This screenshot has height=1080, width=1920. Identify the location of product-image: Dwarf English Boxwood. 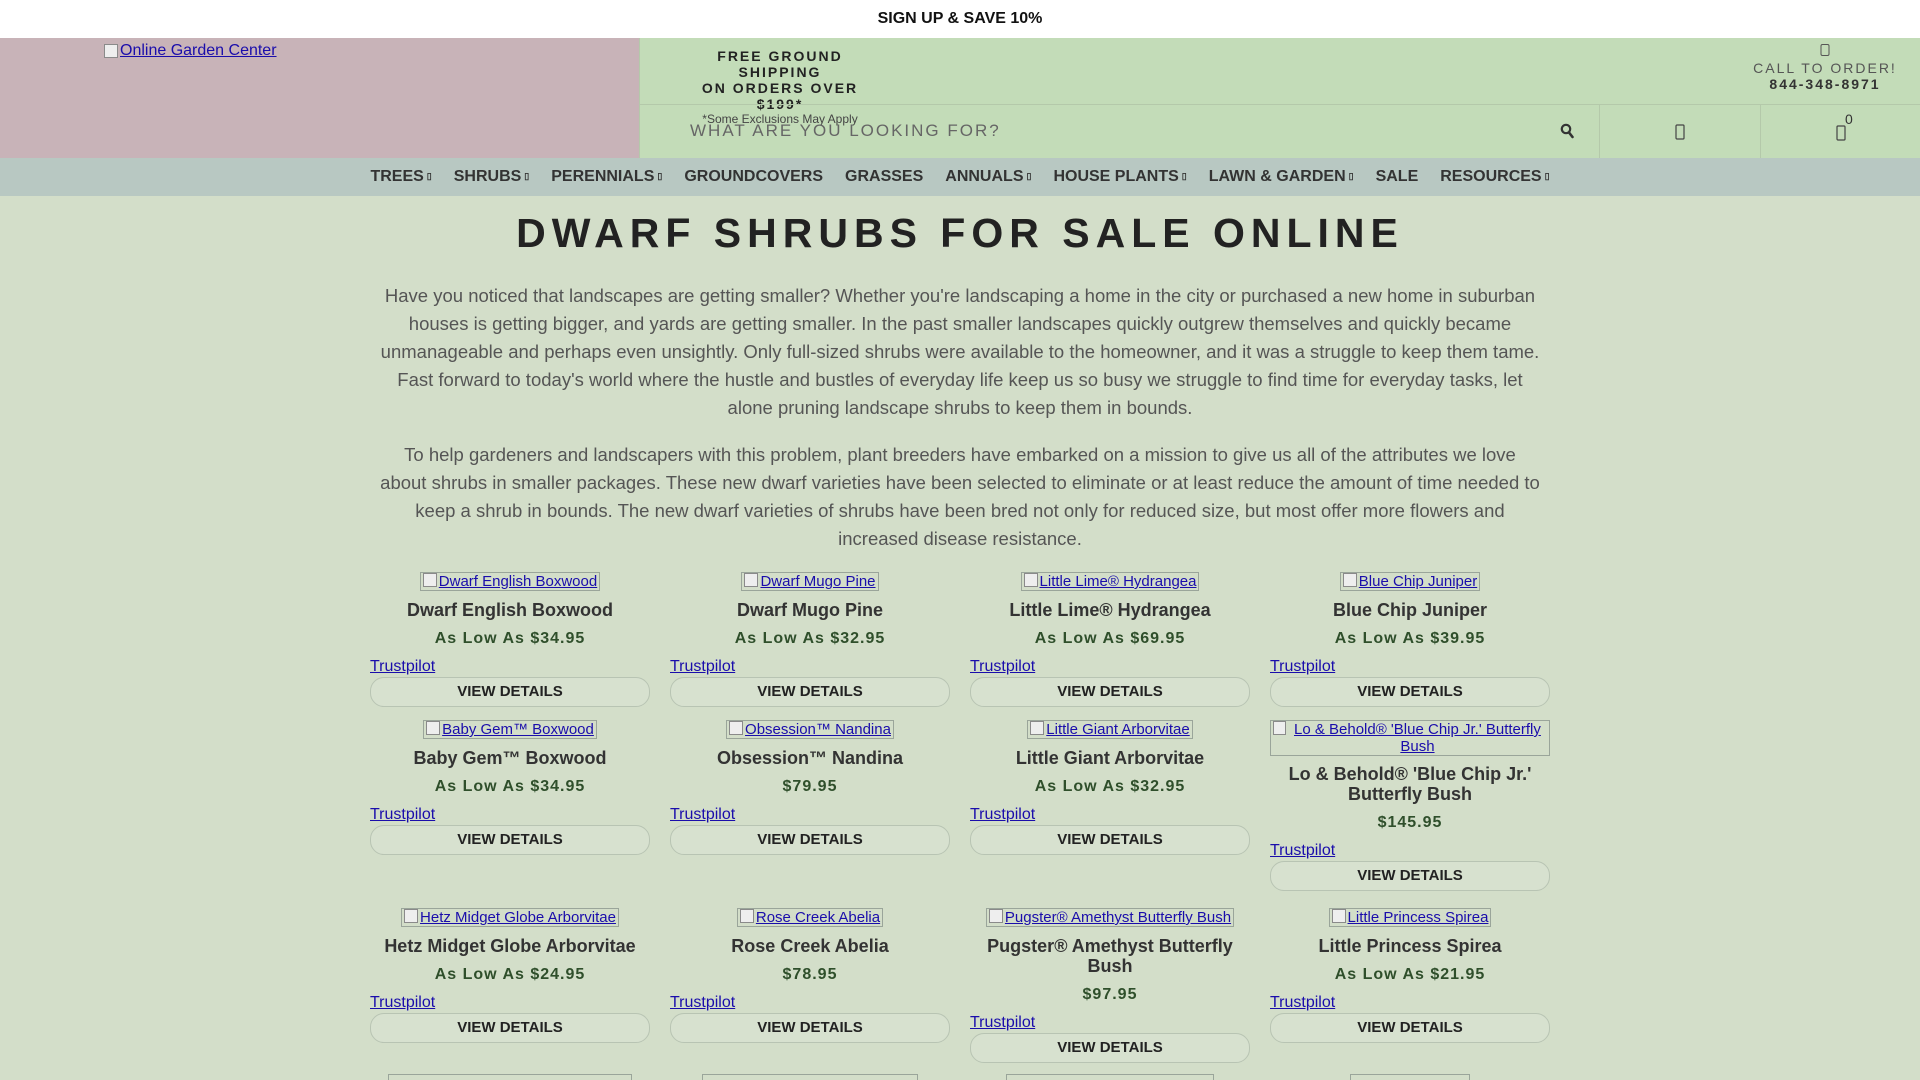
(510, 581).